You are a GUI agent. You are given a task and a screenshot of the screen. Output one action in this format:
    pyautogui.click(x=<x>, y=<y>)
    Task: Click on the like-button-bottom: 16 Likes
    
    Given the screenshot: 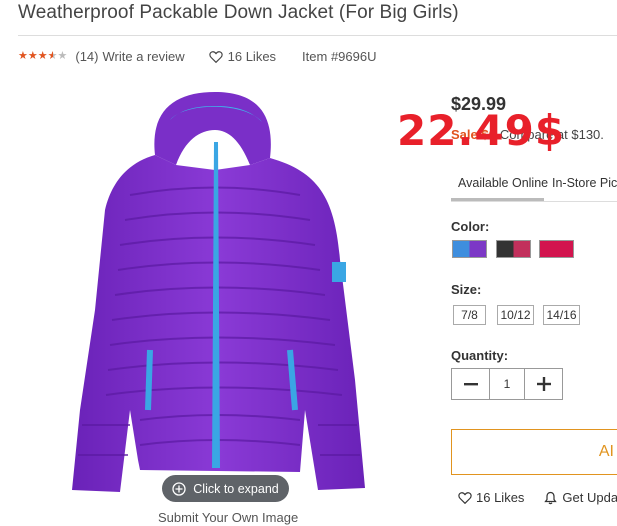 What is the action you would take?
    pyautogui.click(x=491, y=497)
    